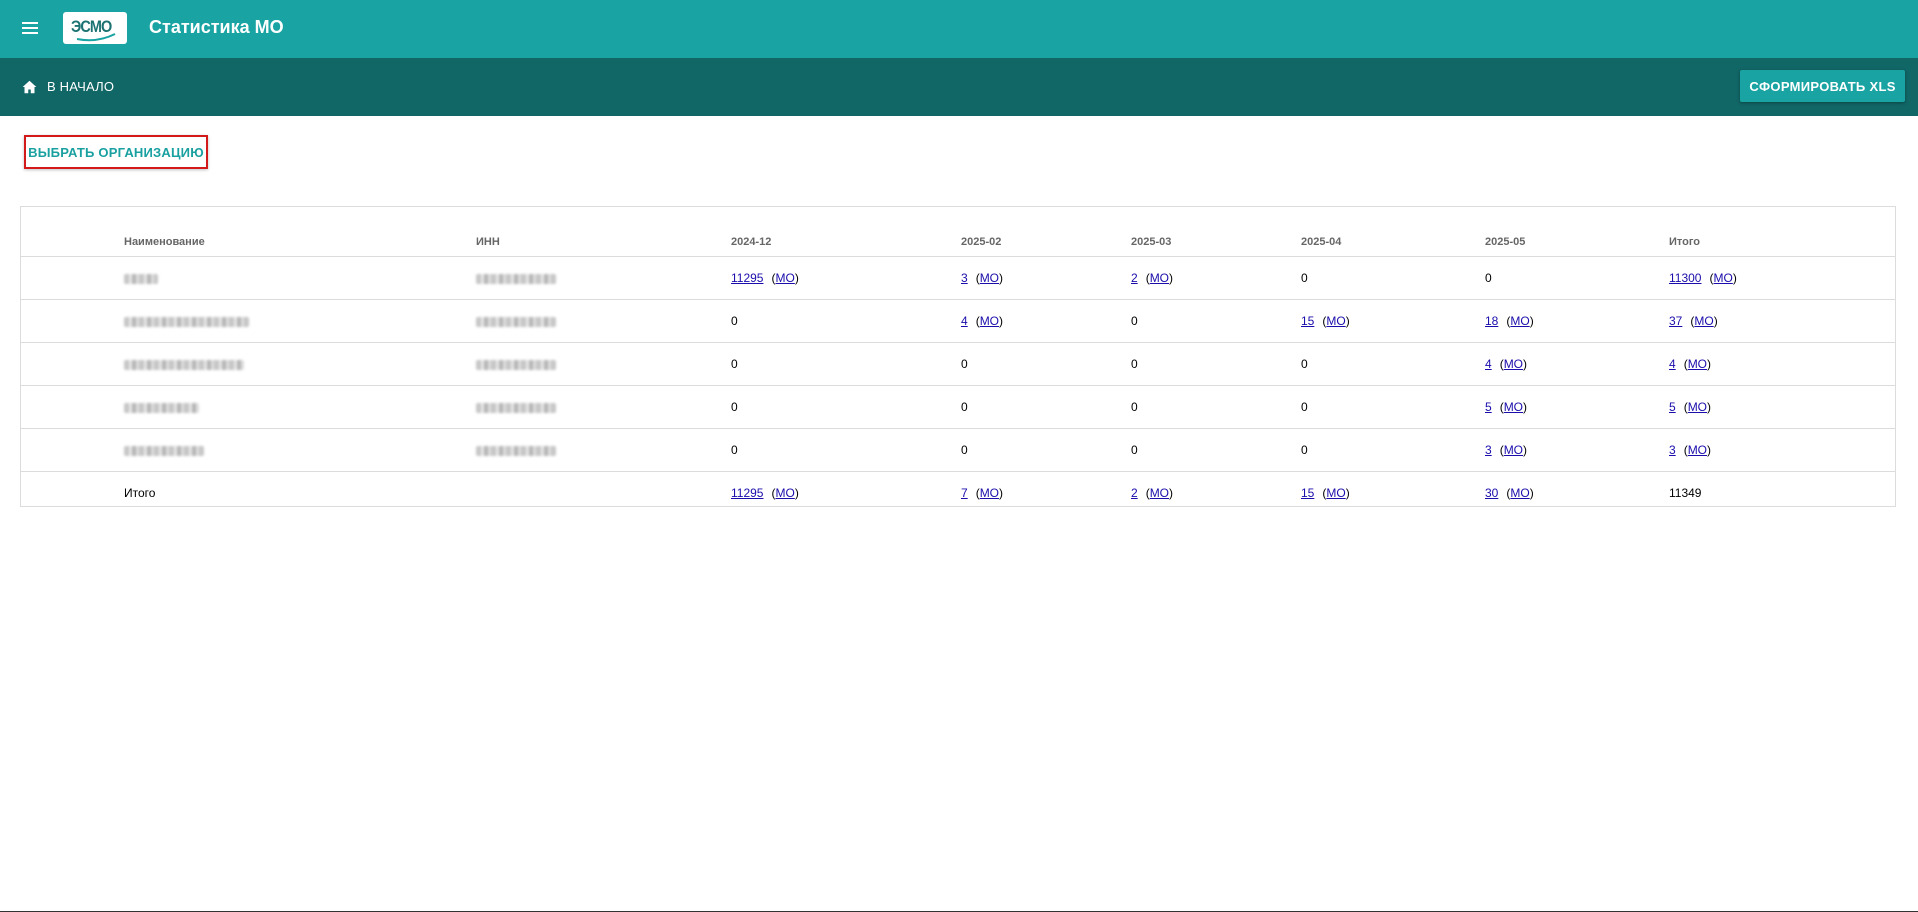 The image size is (1918, 912). Describe the element at coordinates (140, 493) in the screenshot. I see `total-label: Итого` at that location.